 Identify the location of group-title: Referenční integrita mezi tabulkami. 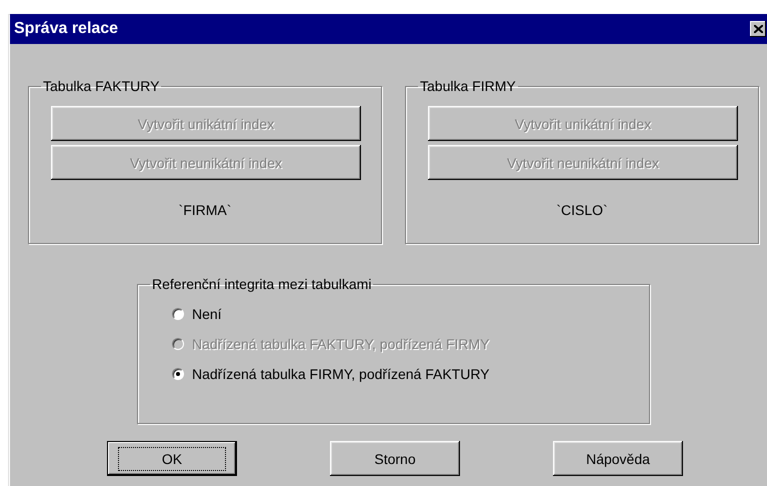
(261, 284).